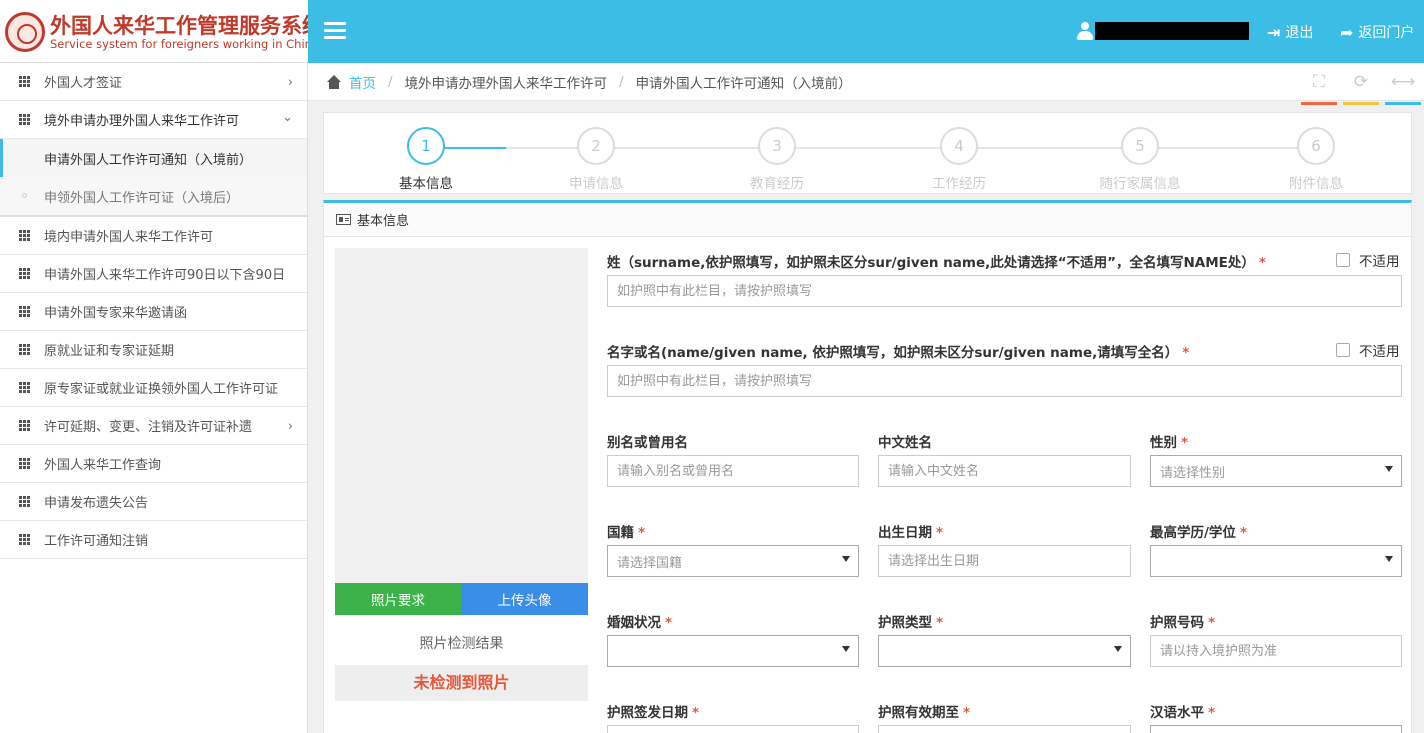  I want to click on checkbox-icon, so click(1343, 260).